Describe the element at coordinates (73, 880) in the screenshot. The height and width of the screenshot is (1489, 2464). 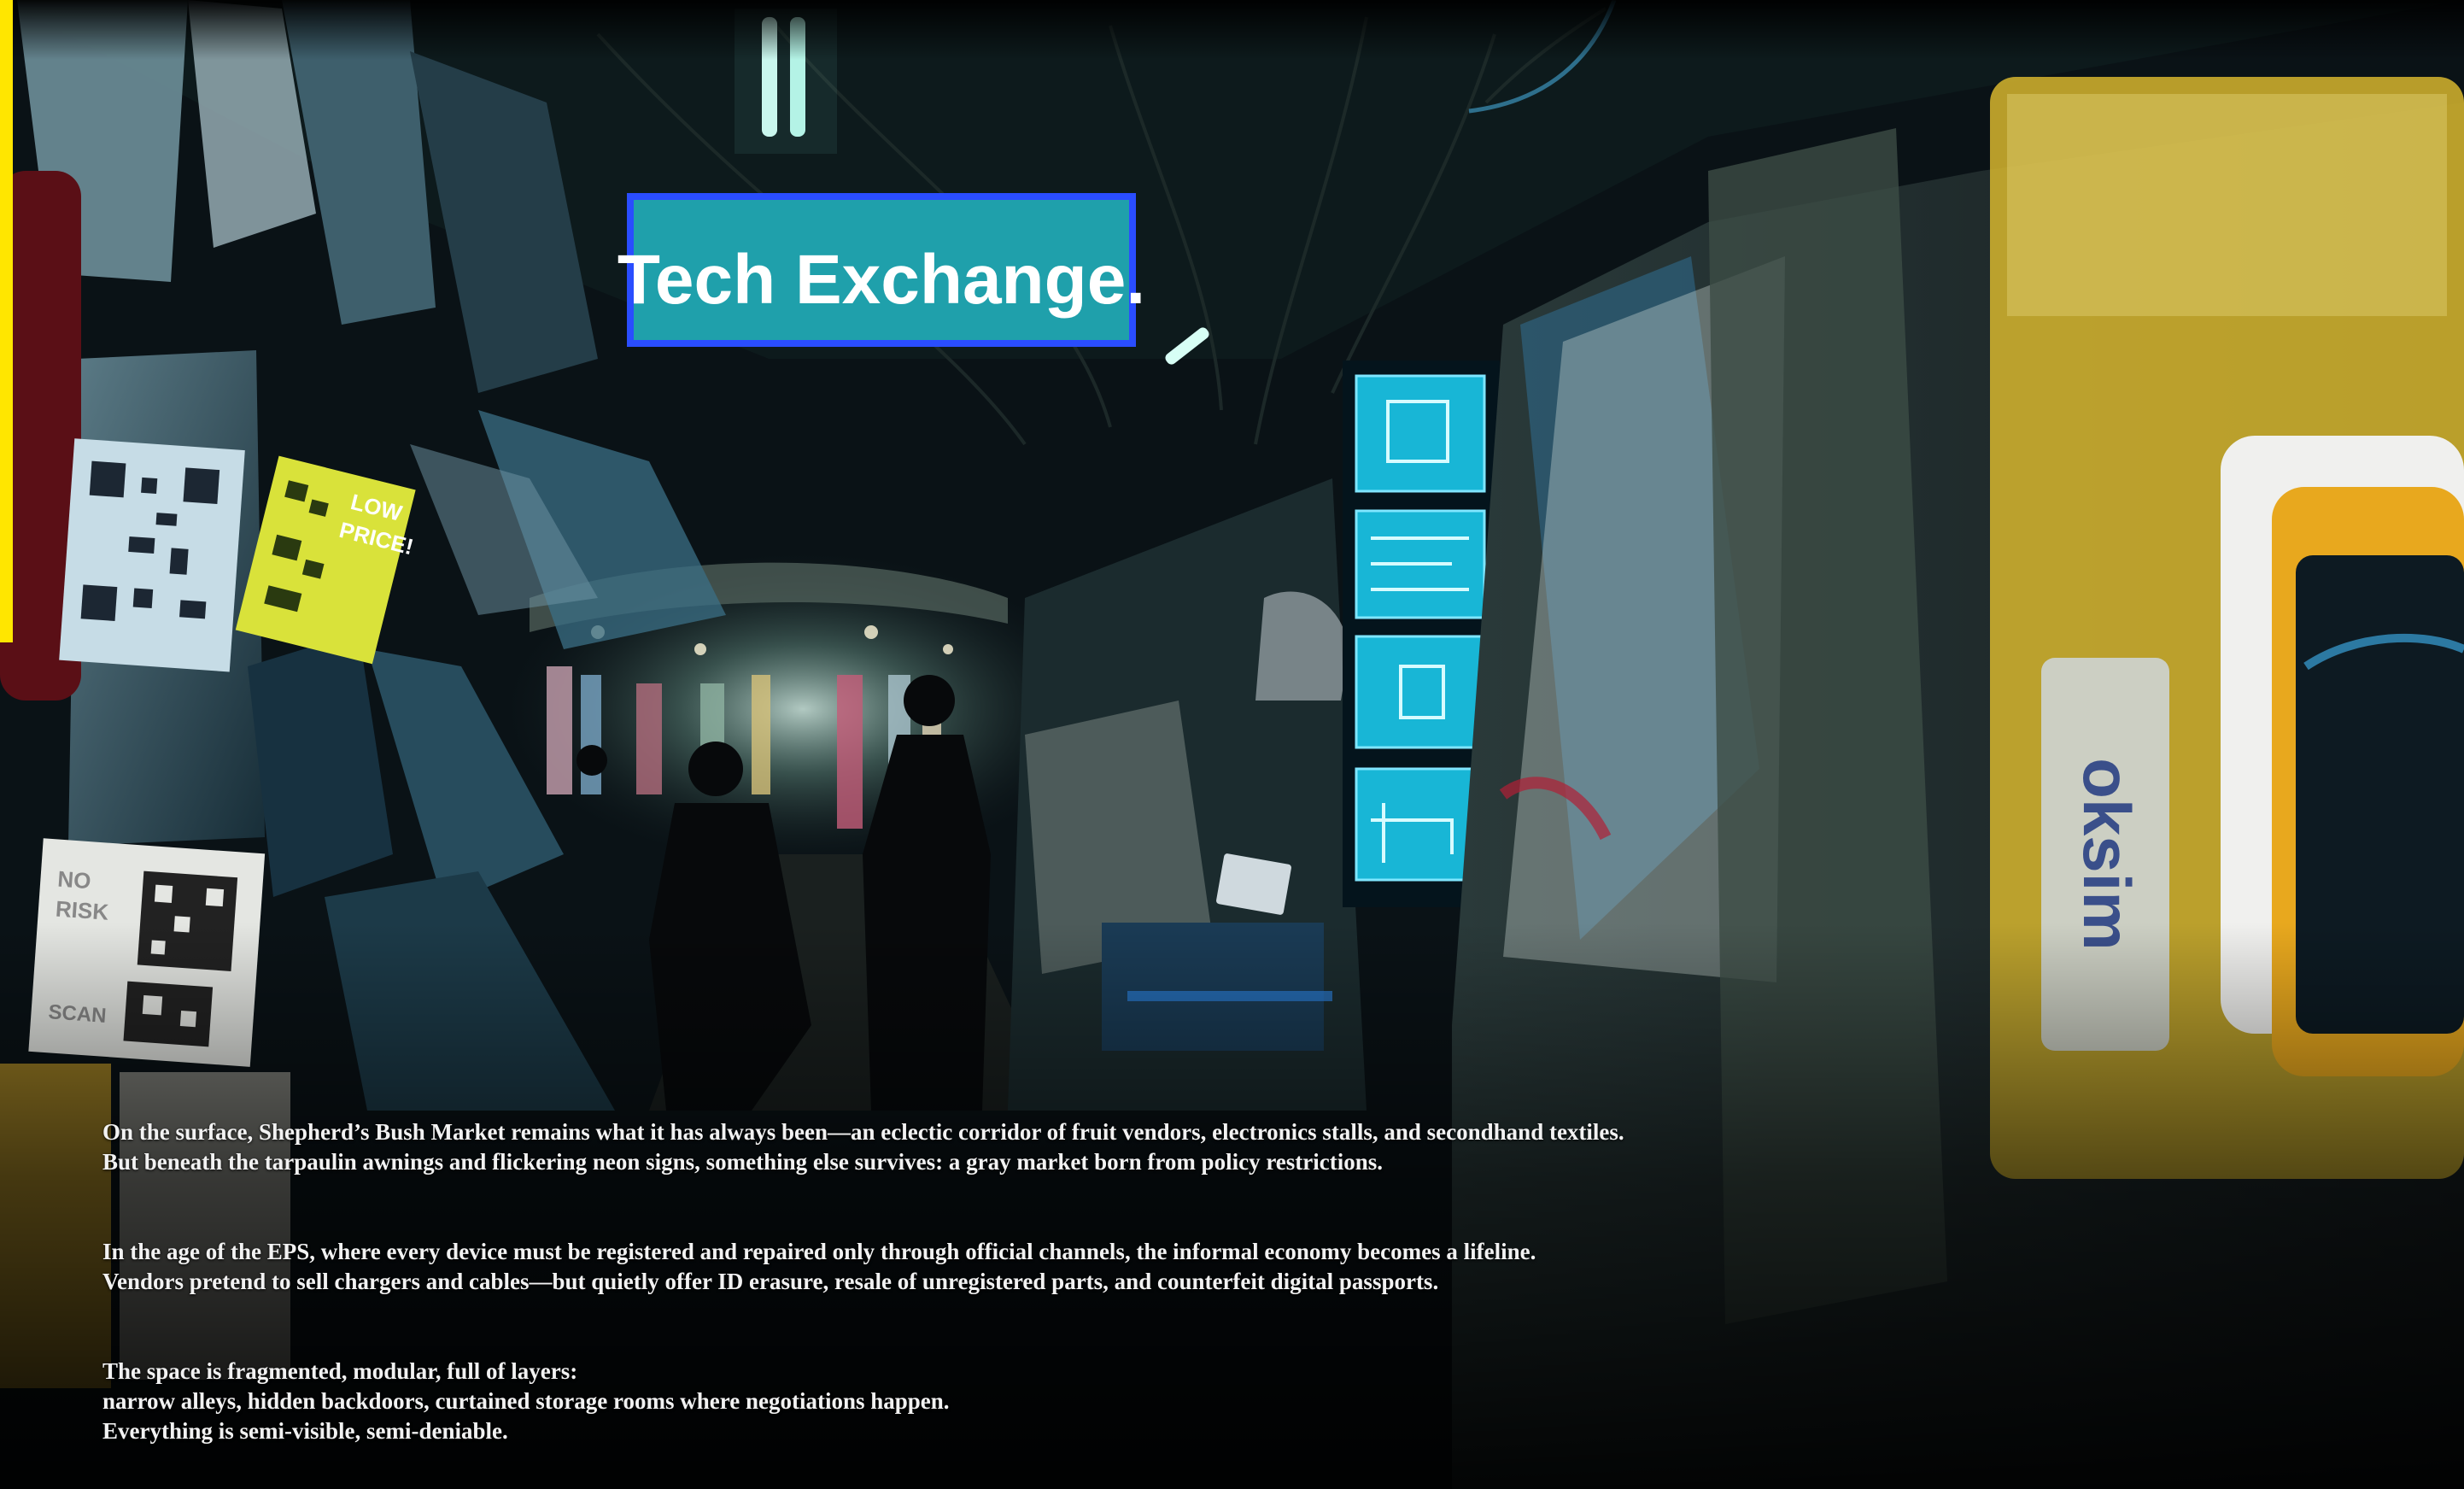
I see `poster-no-risk-text: NO` at that location.